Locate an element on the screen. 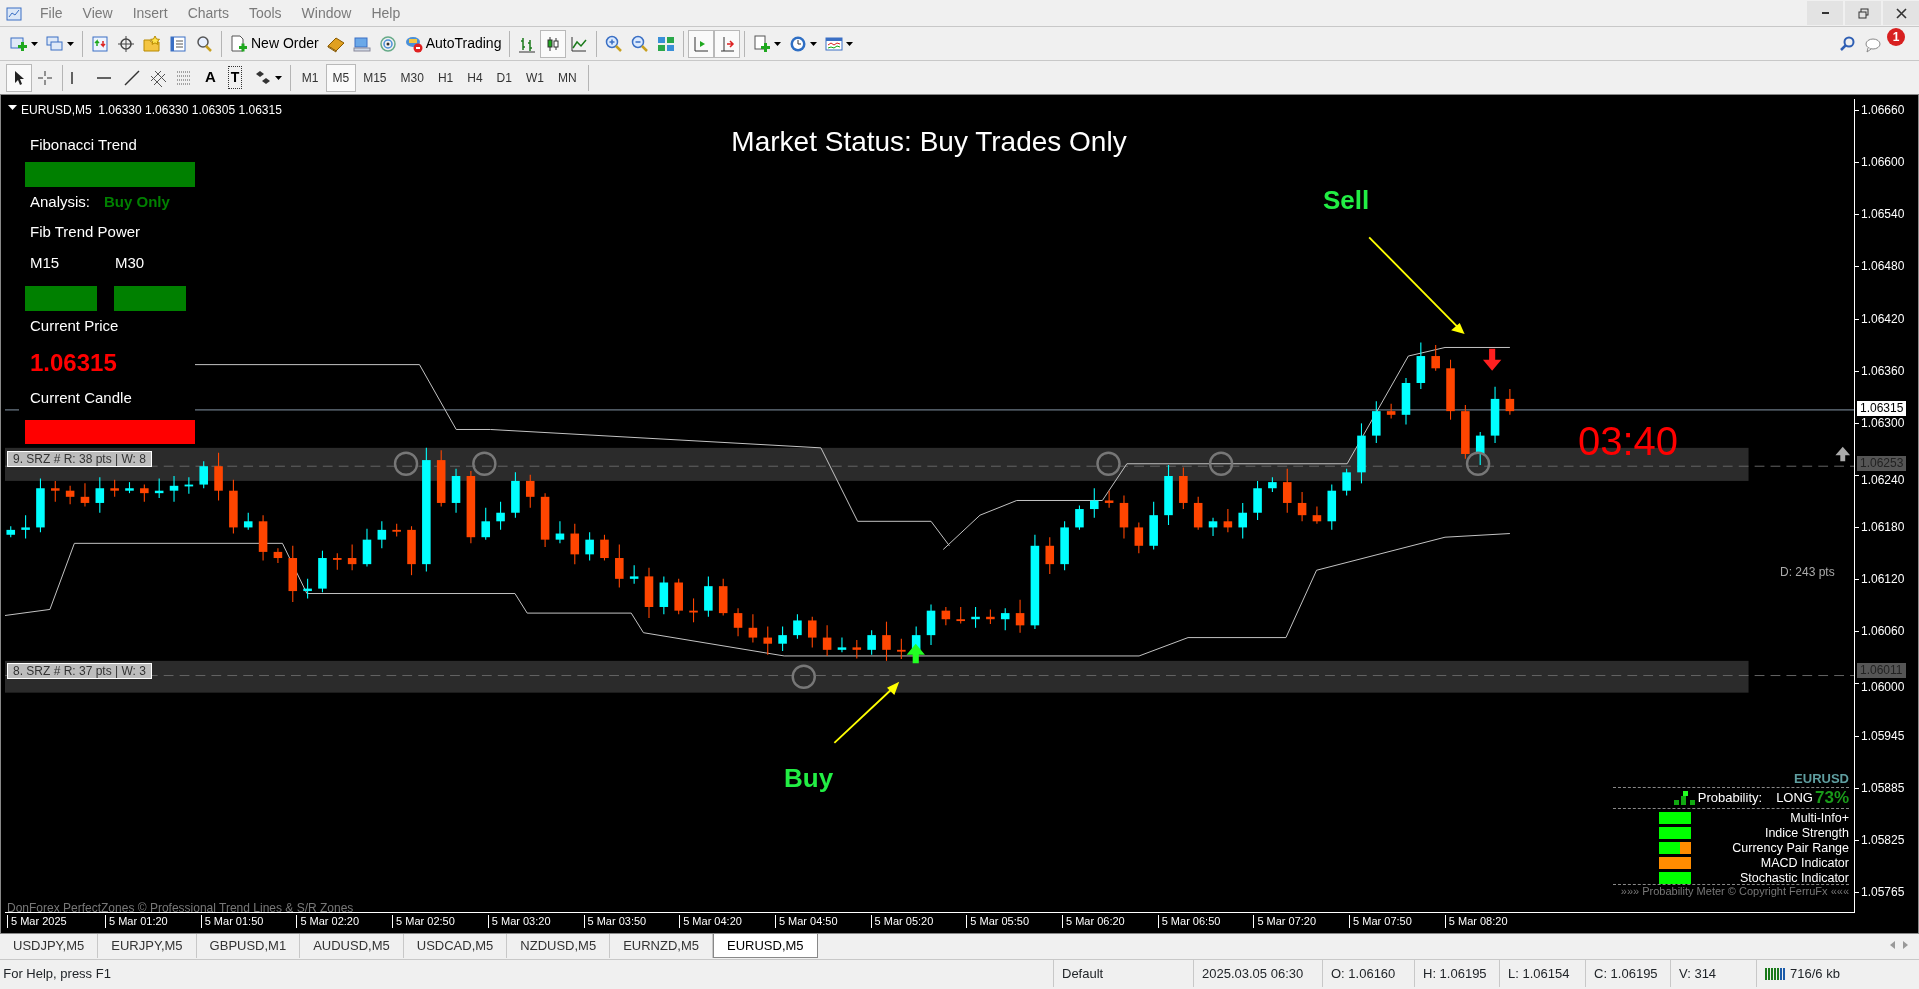  countdown-timer: 03:40 is located at coordinates (1628, 441).